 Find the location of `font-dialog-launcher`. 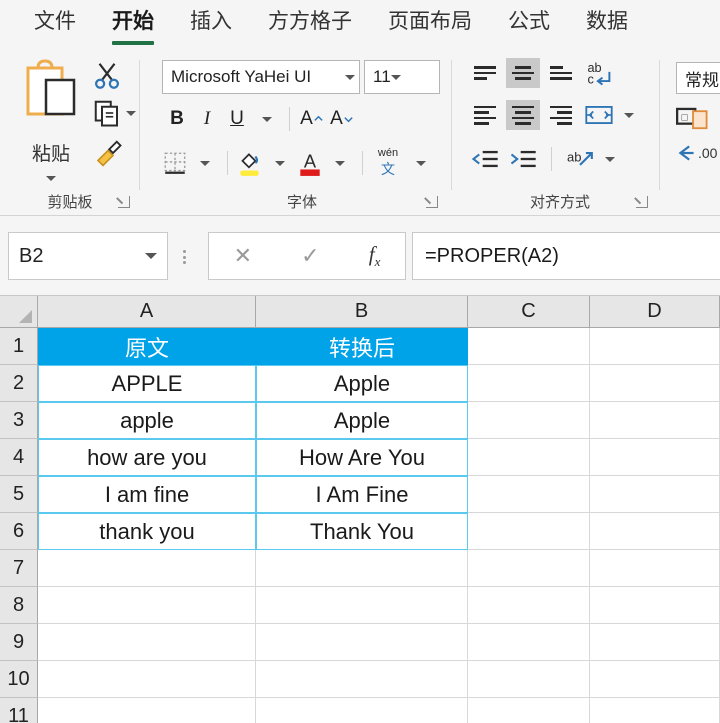

font-dialog-launcher is located at coordinates (432, 202).